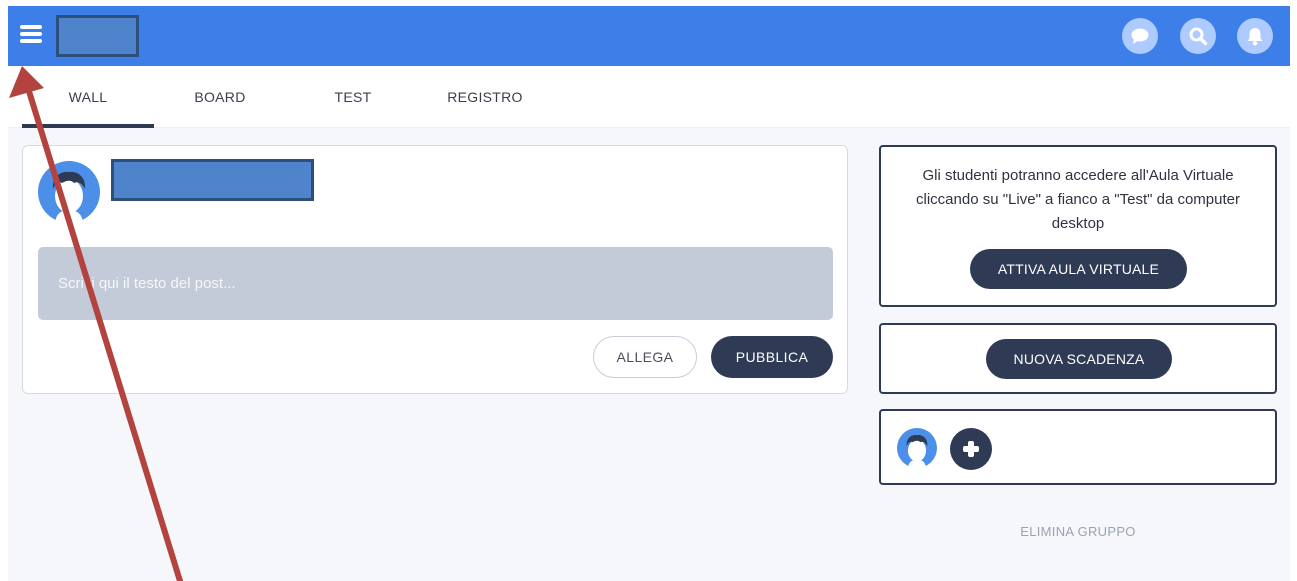 Image resolution: width=1297 pixels, height=581 pixels. Describe the element at coordinates (917, 448) in the screenshot. I see `member-avatar` at that location.